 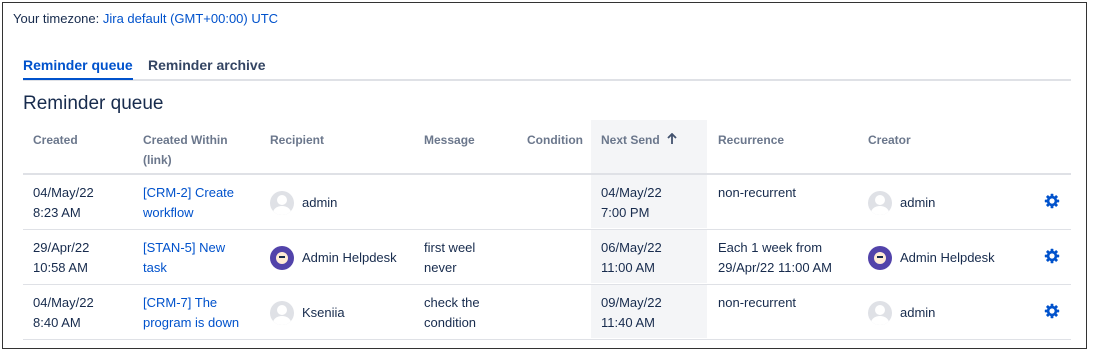 I want to click on recipient-name: admin, so click(x=320, y=202).